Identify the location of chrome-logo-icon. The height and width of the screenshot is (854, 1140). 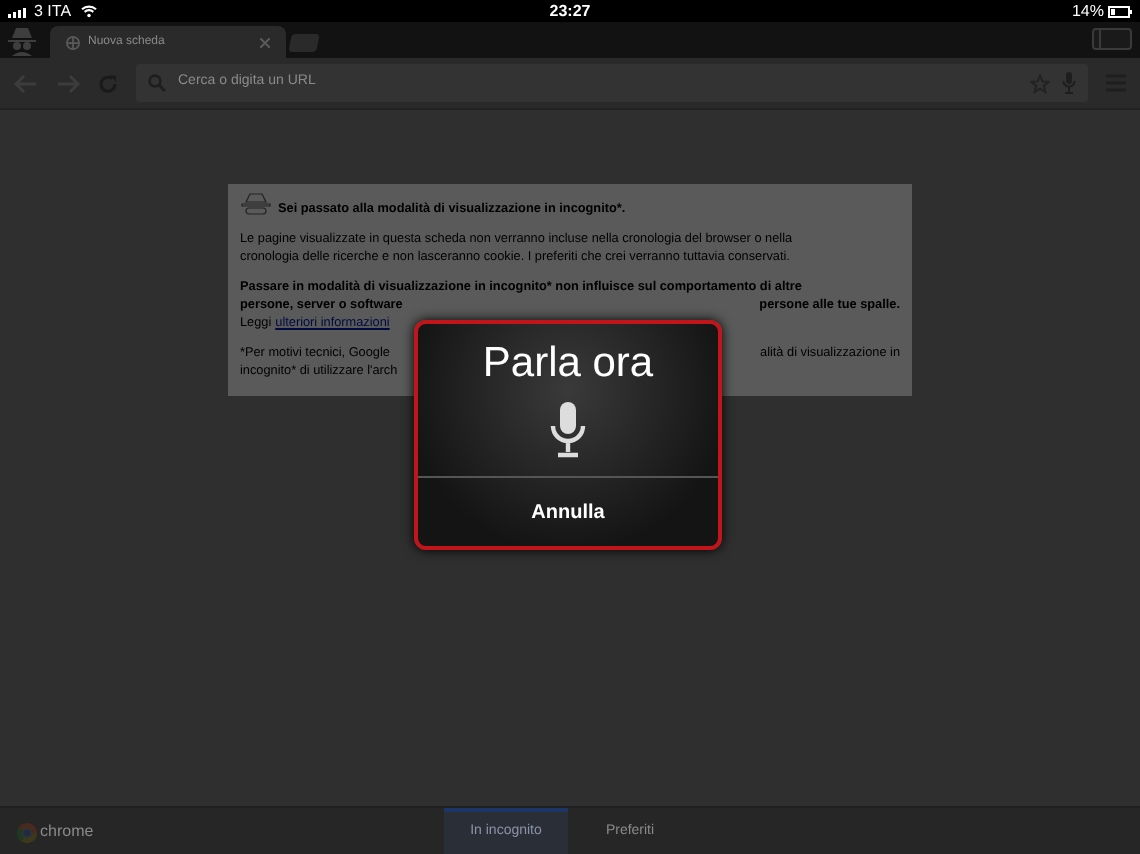
(27, 832).